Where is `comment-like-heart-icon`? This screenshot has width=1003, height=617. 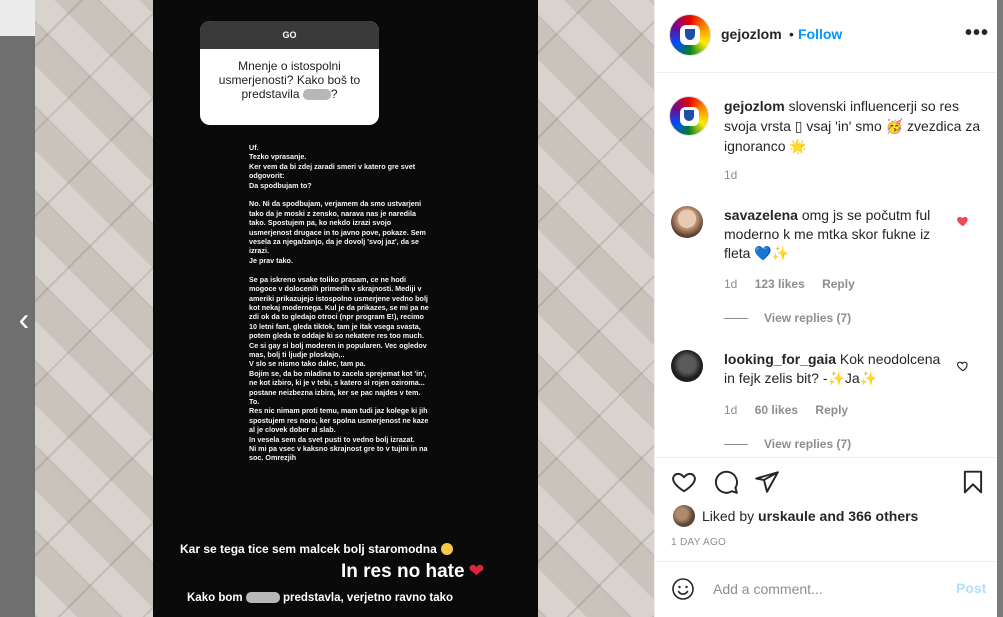 comment-like-heart-icon is located at coordinates (963, 366).